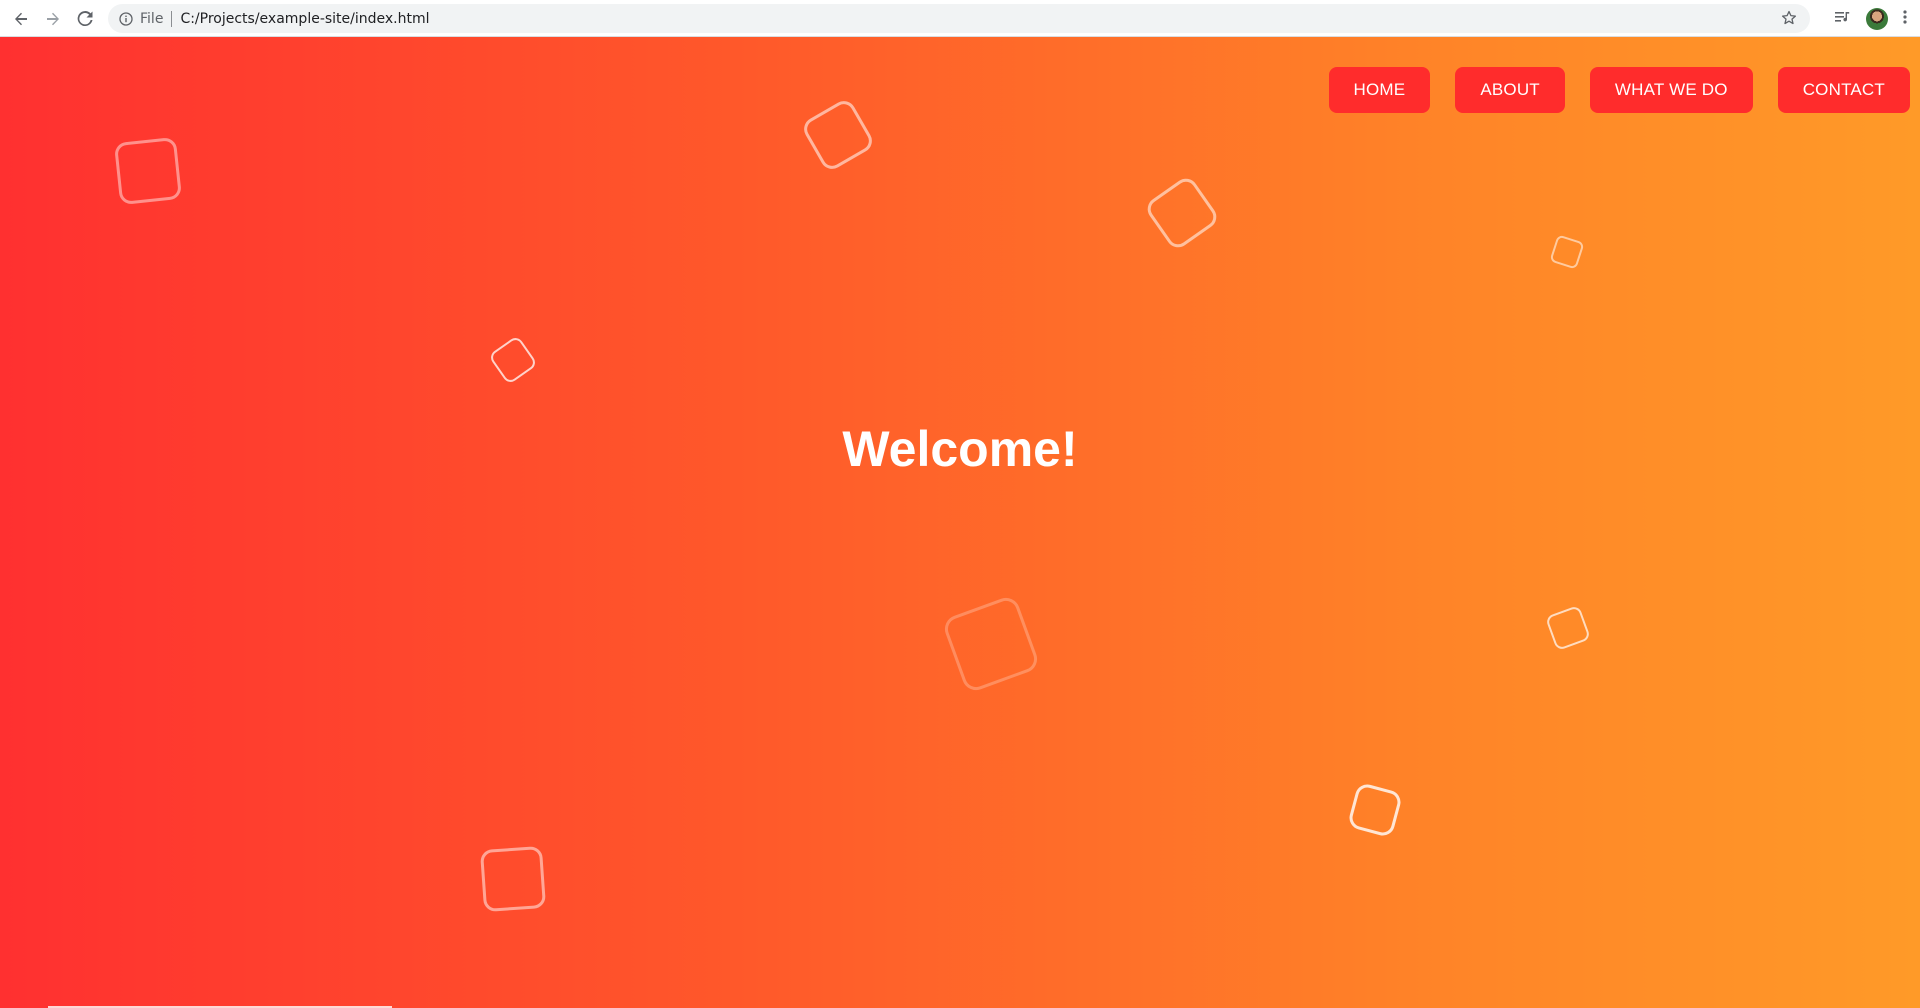 This screenshot has height=1008, width=1920. What do you see at coordinates (1379, 90) in the screenshot?
I see `nav-home-button: HOME` at bounding box center [1379, 90].